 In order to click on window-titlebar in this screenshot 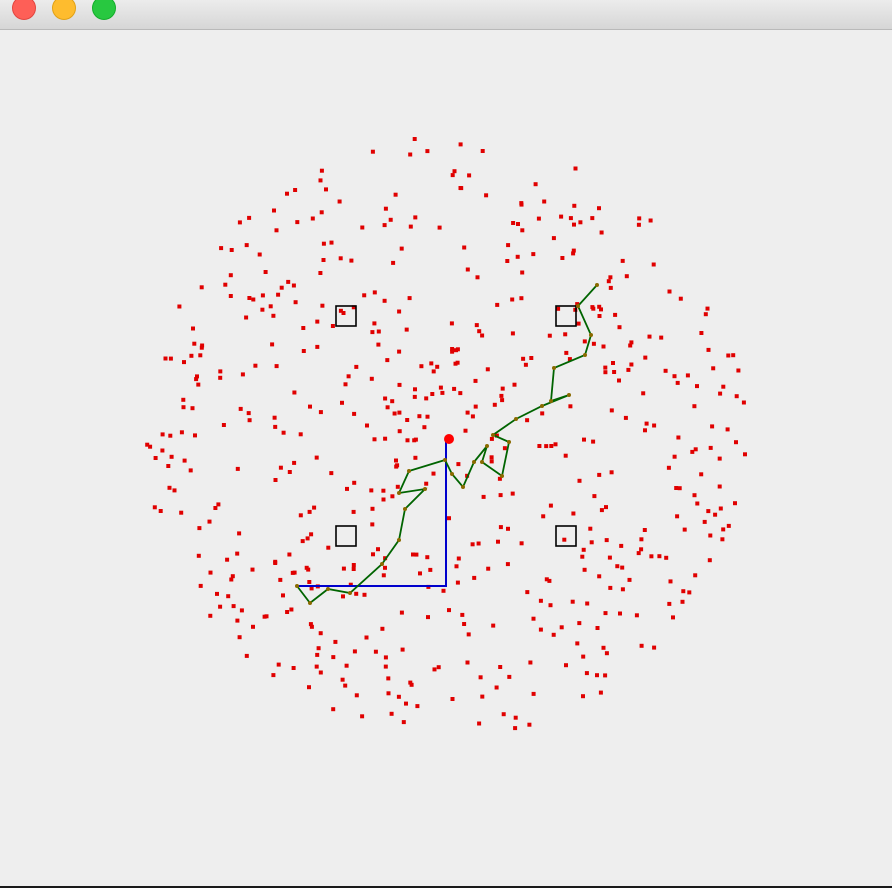, I will do `click(446, 15)`.